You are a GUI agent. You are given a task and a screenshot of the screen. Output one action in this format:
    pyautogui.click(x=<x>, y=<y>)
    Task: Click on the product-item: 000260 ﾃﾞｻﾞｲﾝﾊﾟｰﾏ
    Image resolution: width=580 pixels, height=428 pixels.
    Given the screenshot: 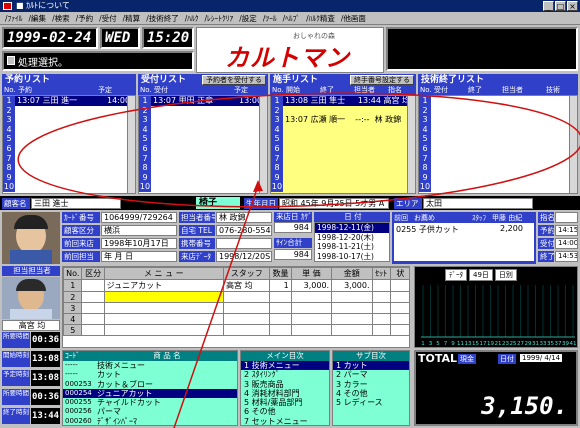 What is the action you would take?
    pyautogui.click(x=150, y=421)
    